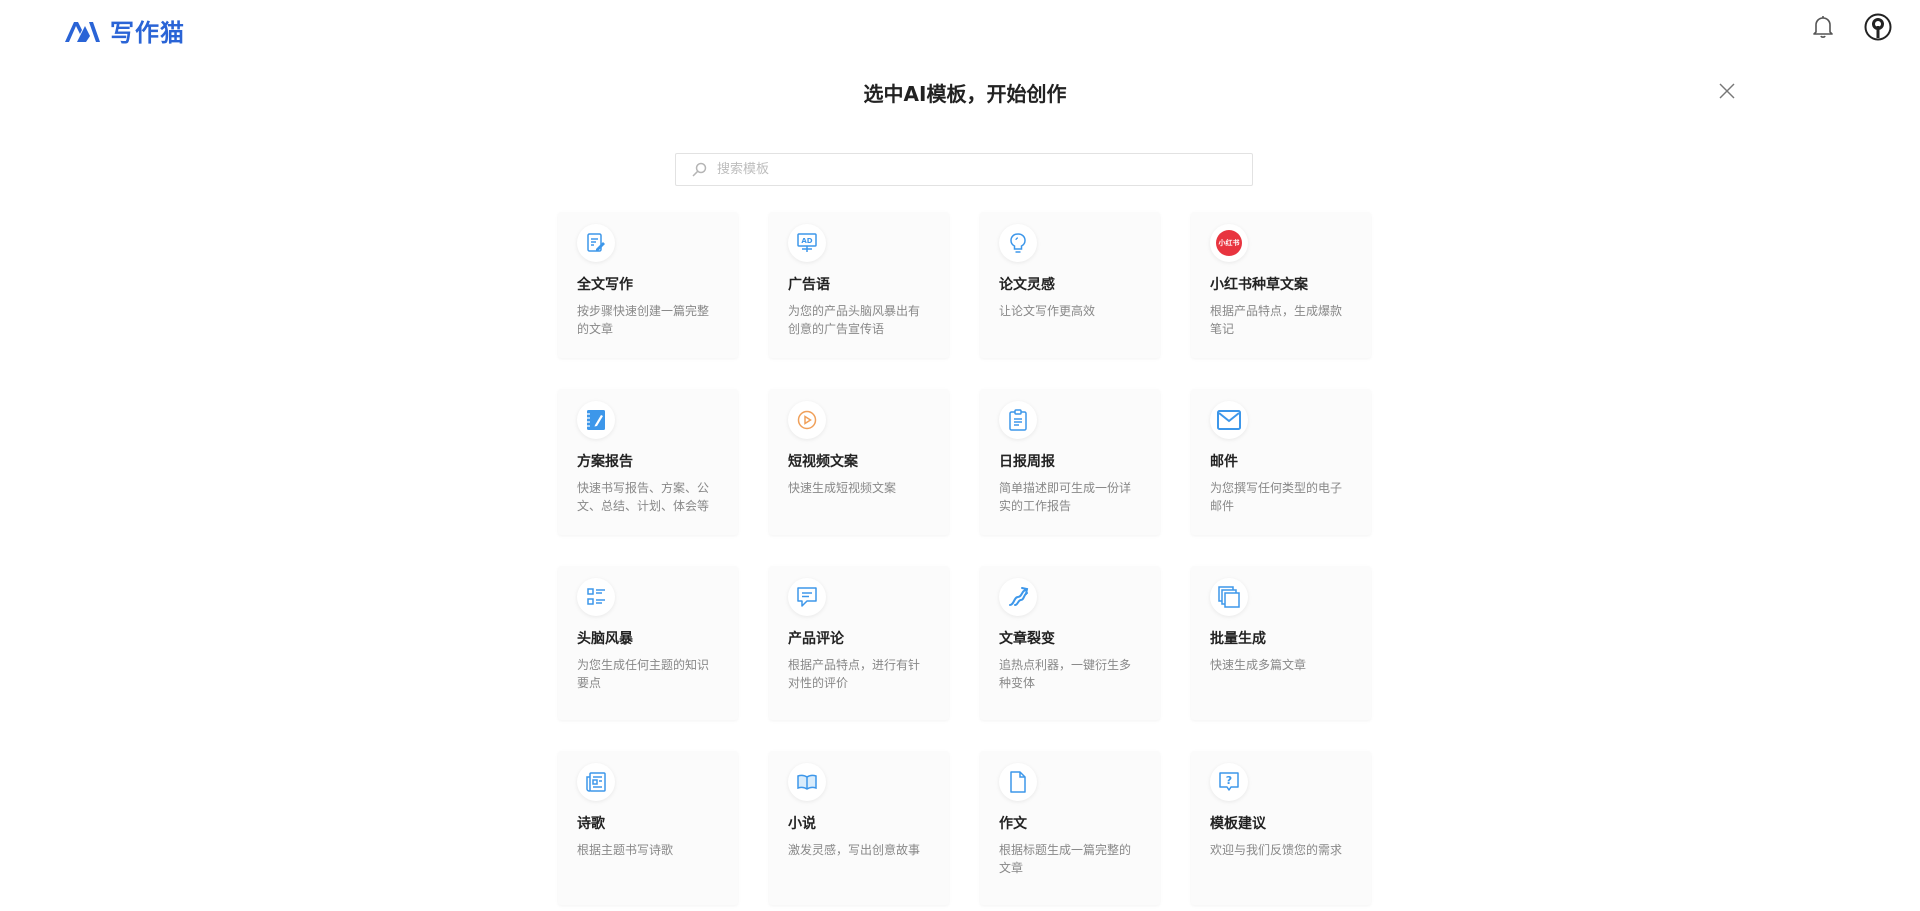  I want to click on book-icon, so click(807, 782).